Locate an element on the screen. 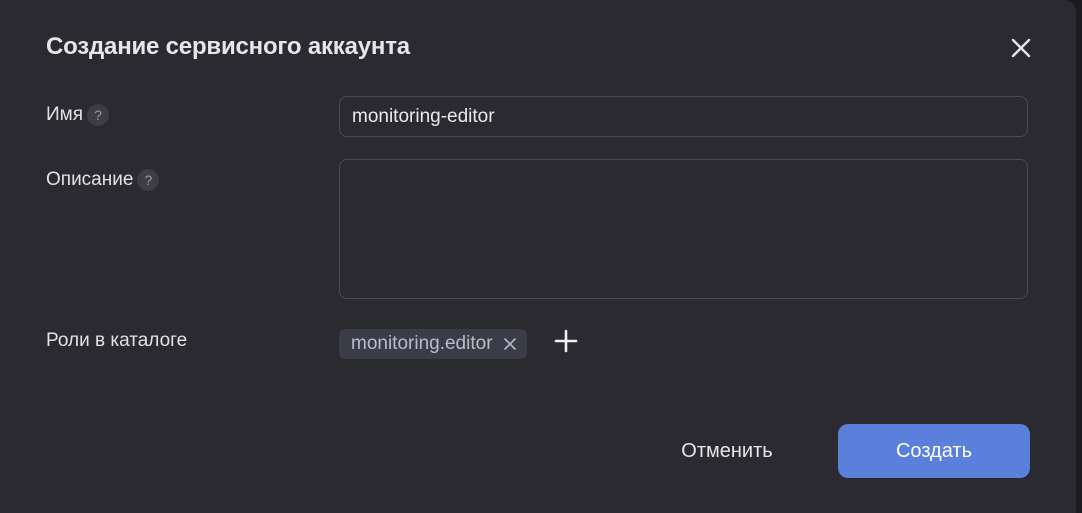 The height and width of the screenshot is (513, 1082). description-label-row: Описание ? is located at coordinates (103, 180).